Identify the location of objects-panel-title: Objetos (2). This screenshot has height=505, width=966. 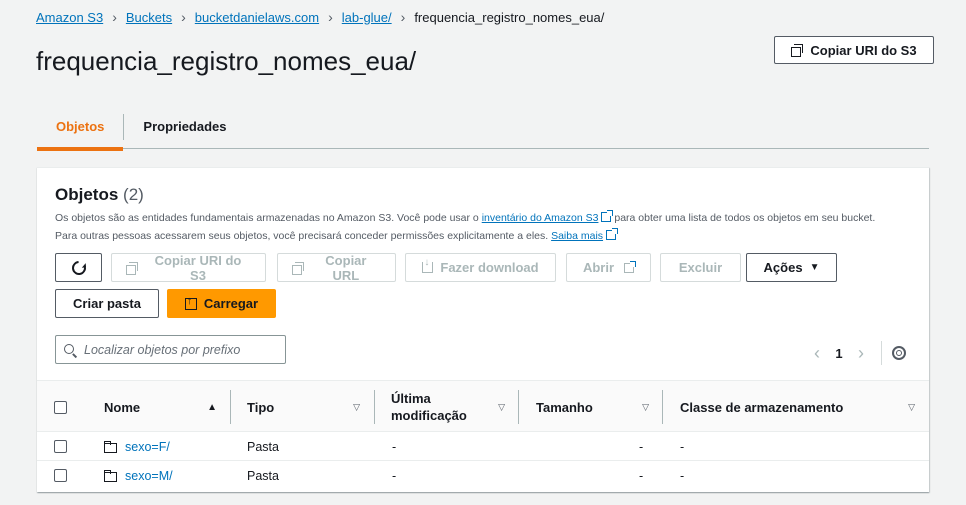
(99, 195).